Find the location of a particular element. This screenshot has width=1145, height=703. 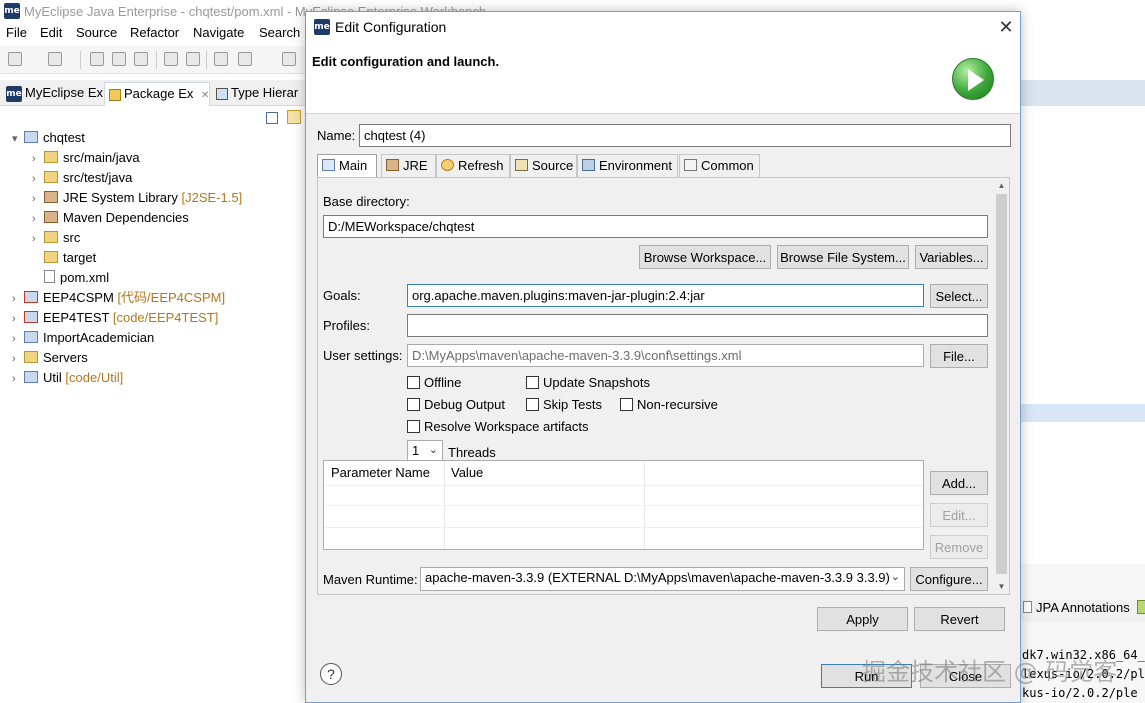

tab-common: Common is located at coordinates (719, 166).